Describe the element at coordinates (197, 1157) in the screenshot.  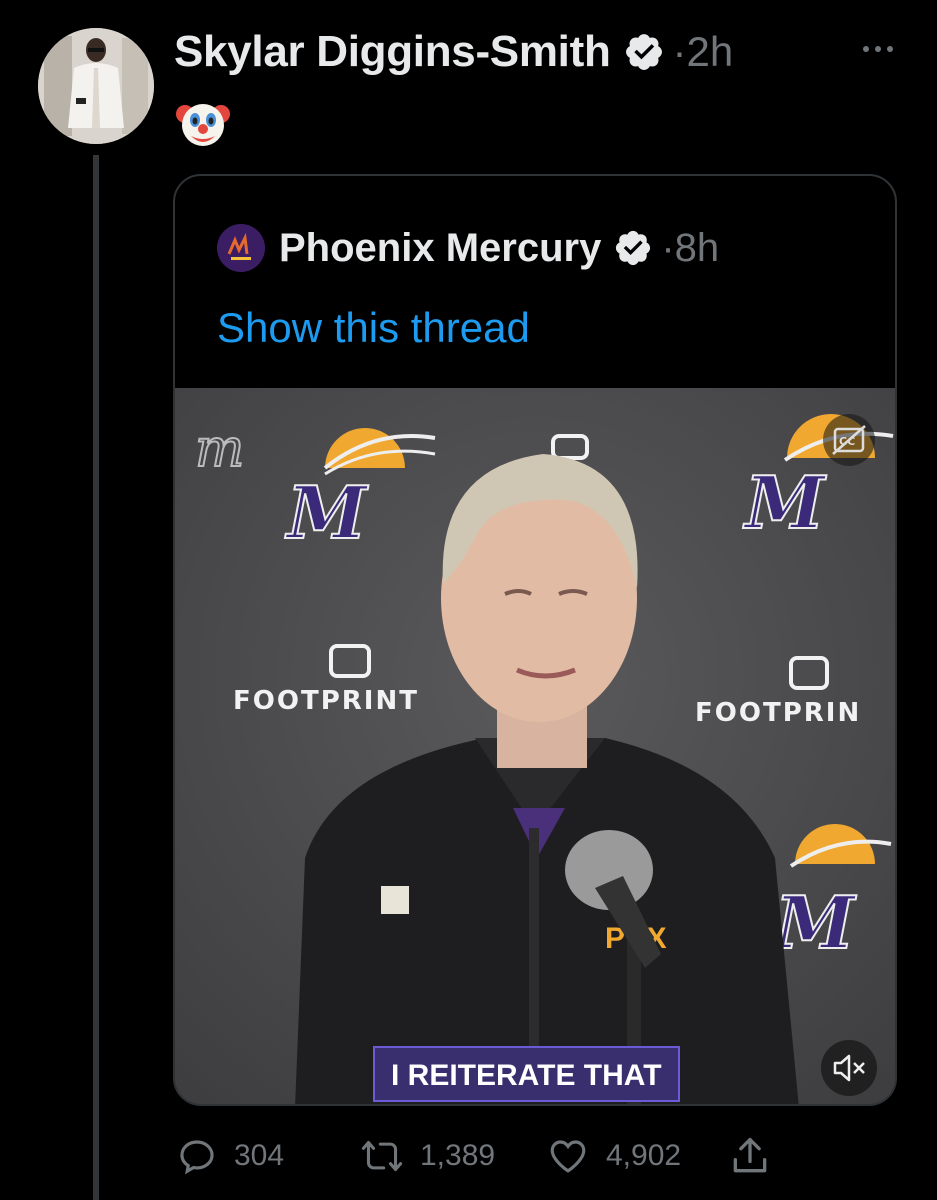
I see `reply-icon` at that location.